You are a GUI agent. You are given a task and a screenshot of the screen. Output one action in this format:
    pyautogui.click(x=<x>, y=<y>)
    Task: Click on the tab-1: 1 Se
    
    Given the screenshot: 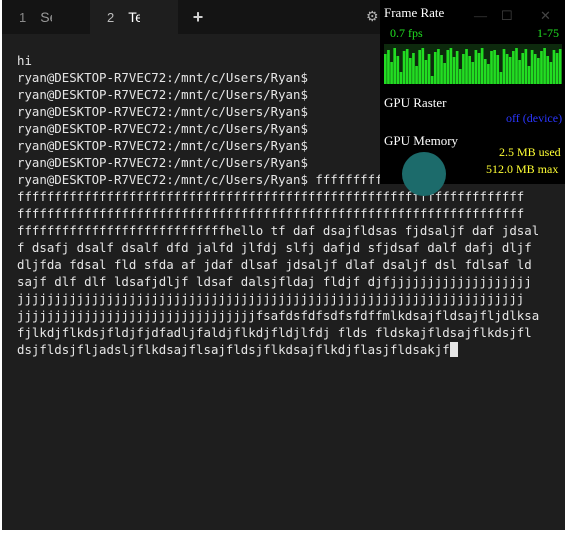 What is the action you would take?
    pyautogui.click(x=45, y=17)
    